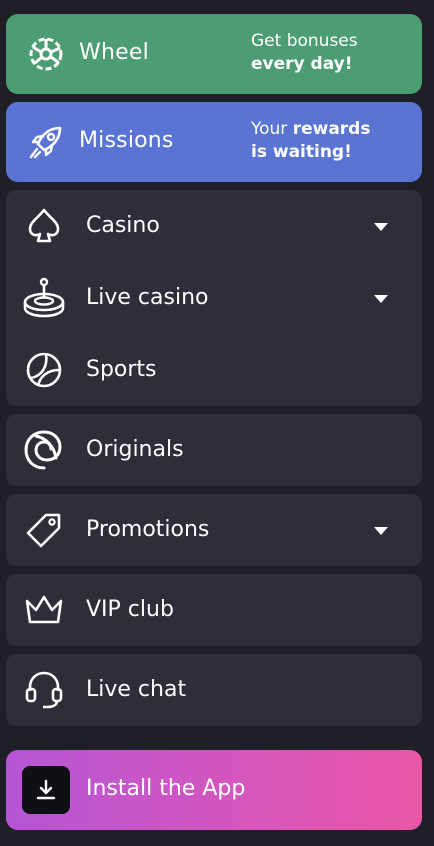 This screenshot has width=434, height=846. What do you see at coordinates (44, 226) in the screenshot?
I see `spade-icon` at bounding box center [44, 226].